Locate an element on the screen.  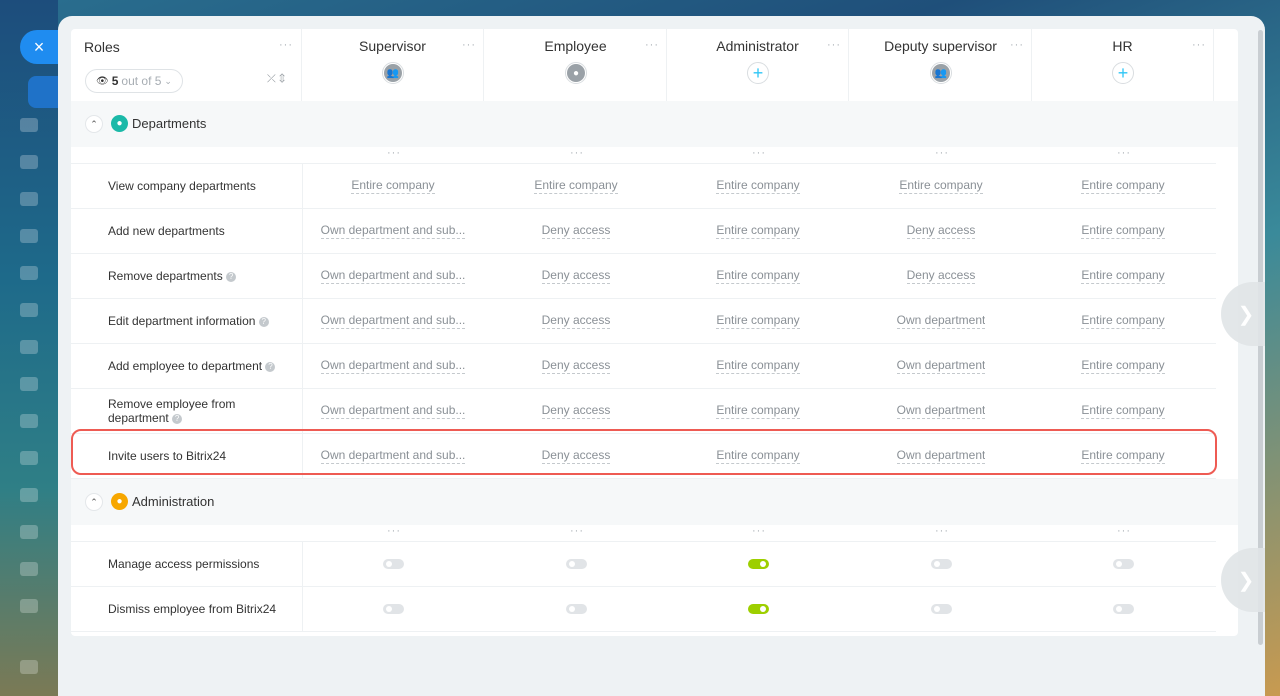
roles-more-icon: ··· is located at coordinates (286, 45).